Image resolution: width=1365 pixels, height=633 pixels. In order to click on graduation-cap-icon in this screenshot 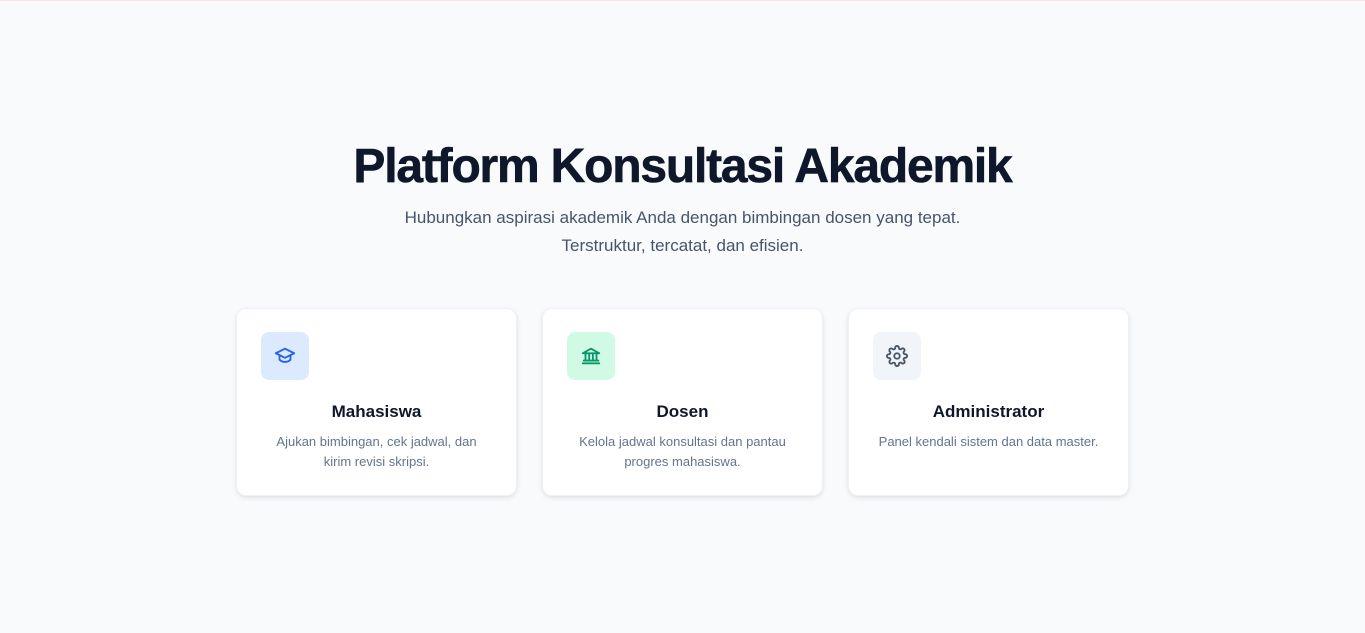, I will do `click(285, 355)`.